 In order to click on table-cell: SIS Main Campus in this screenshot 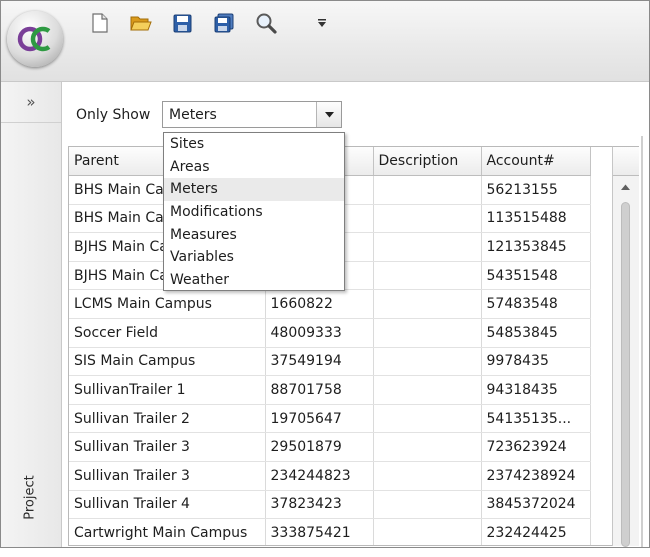, I will do `click(167, 362)`.